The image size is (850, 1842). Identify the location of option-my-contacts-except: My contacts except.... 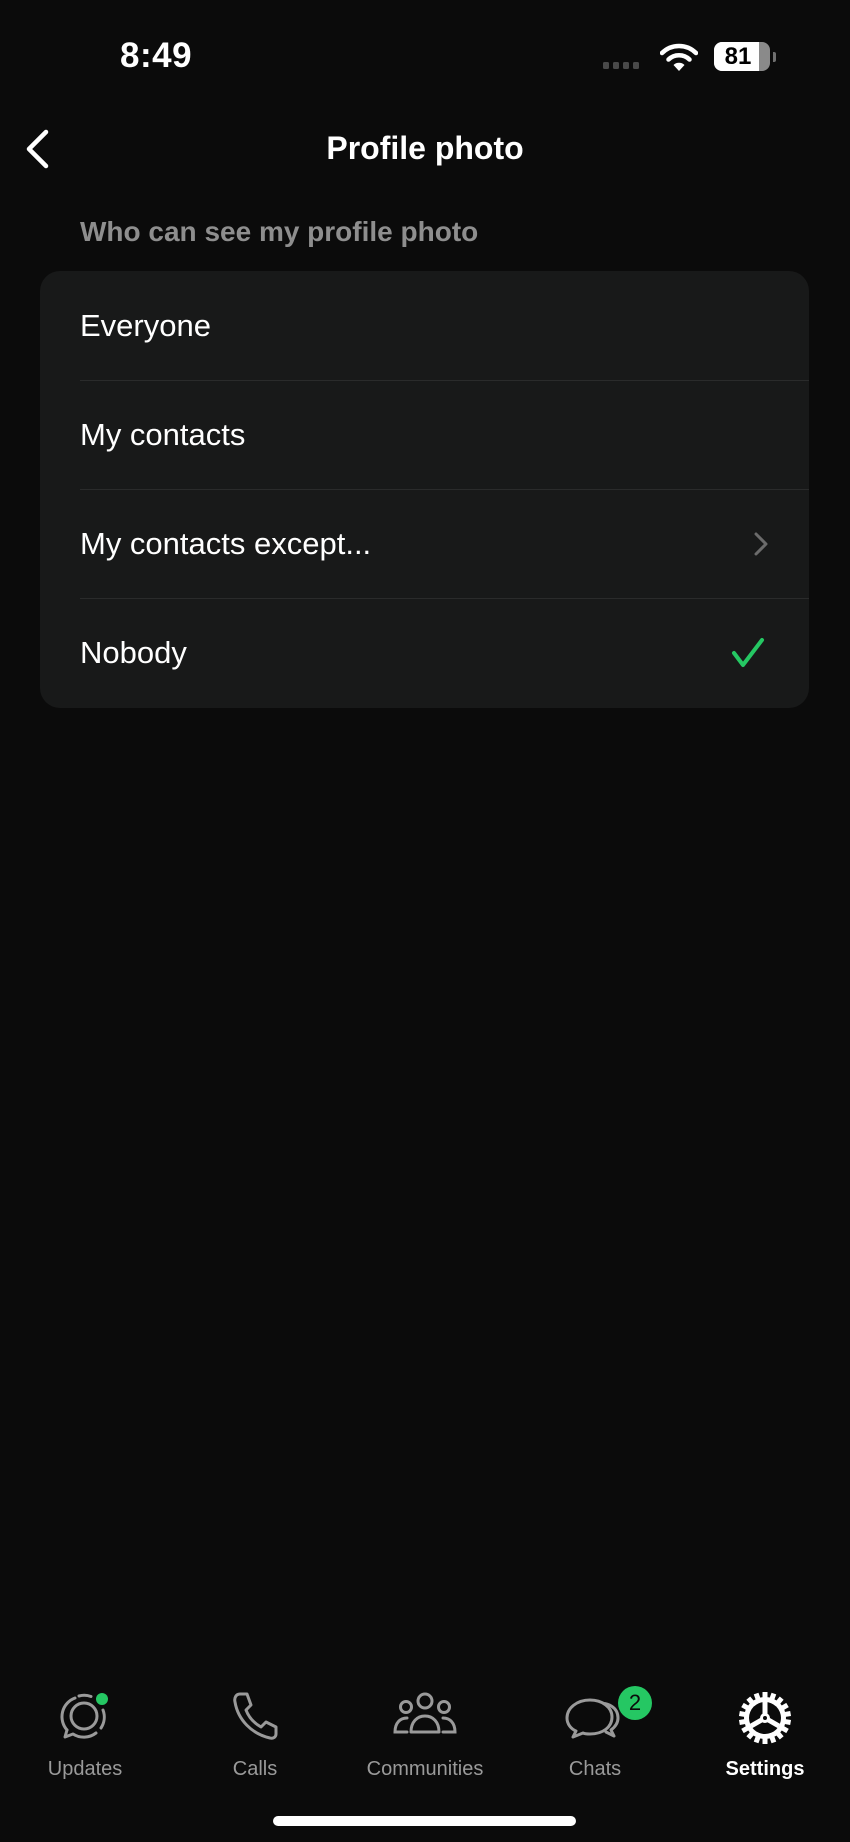
(424, 543).